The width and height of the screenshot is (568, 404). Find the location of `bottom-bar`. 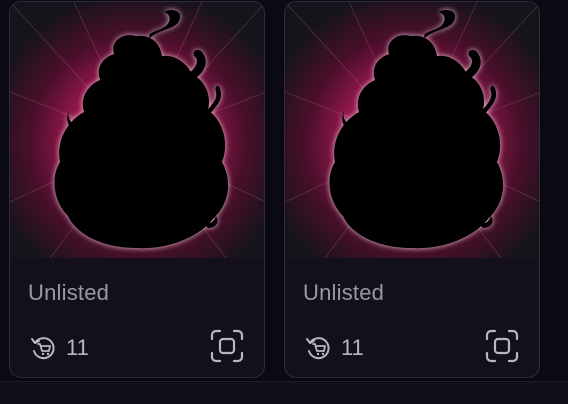

bottom-bar is located at coordinates (284, 392).